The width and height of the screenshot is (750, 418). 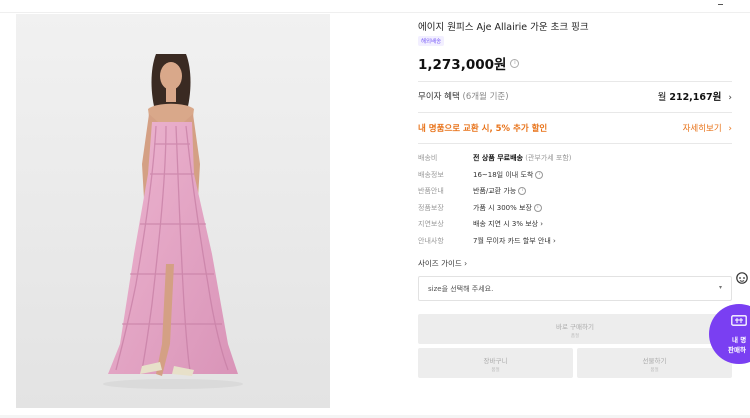 I want to click on add-to-cart-button: 장바구니 품절, so click(x=495, y=363).